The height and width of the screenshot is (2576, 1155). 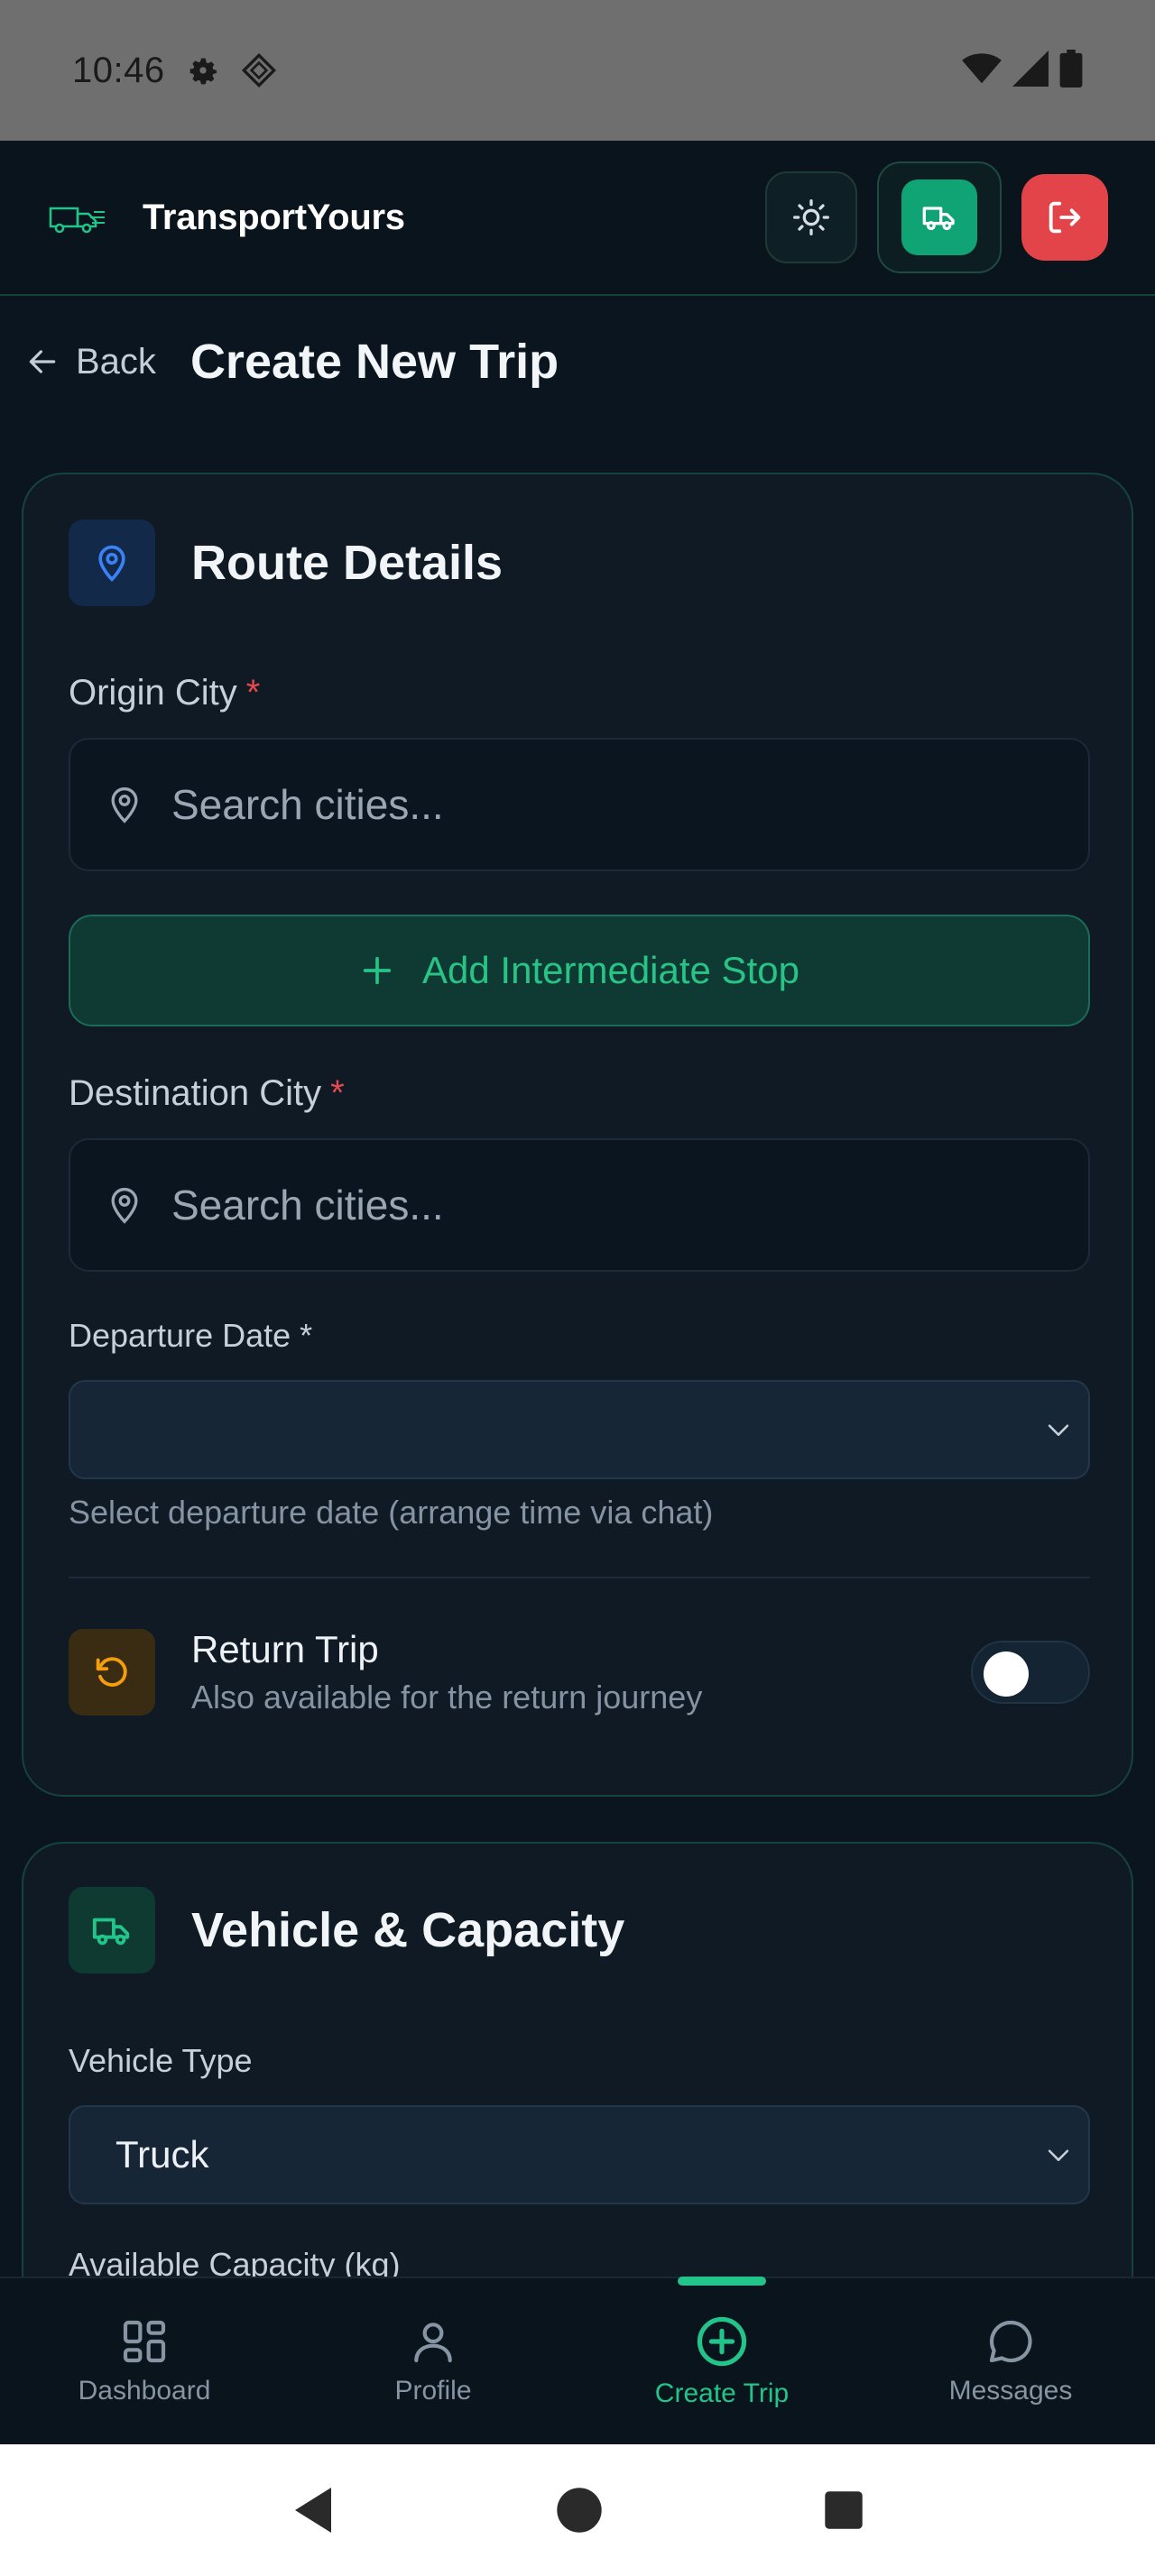 I want to click on trips-button, so click(x=939, y=217).